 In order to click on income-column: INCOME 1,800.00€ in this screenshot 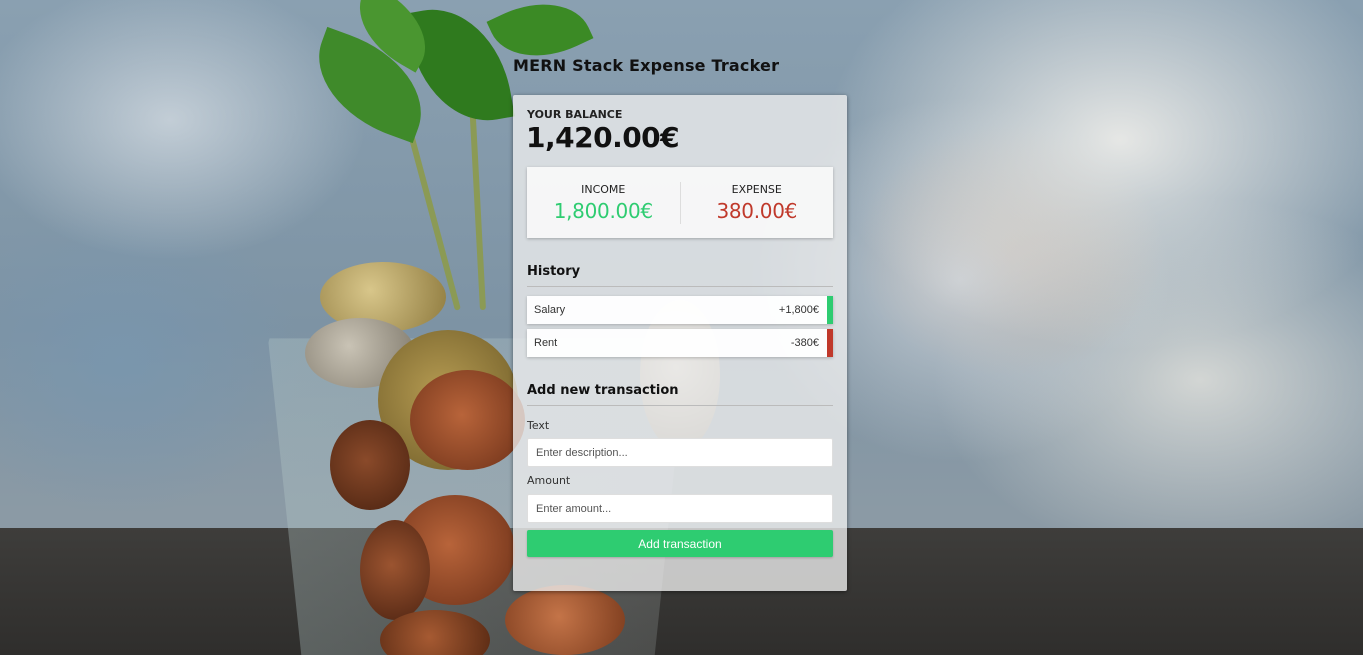, I will do `click(603, 203)`.